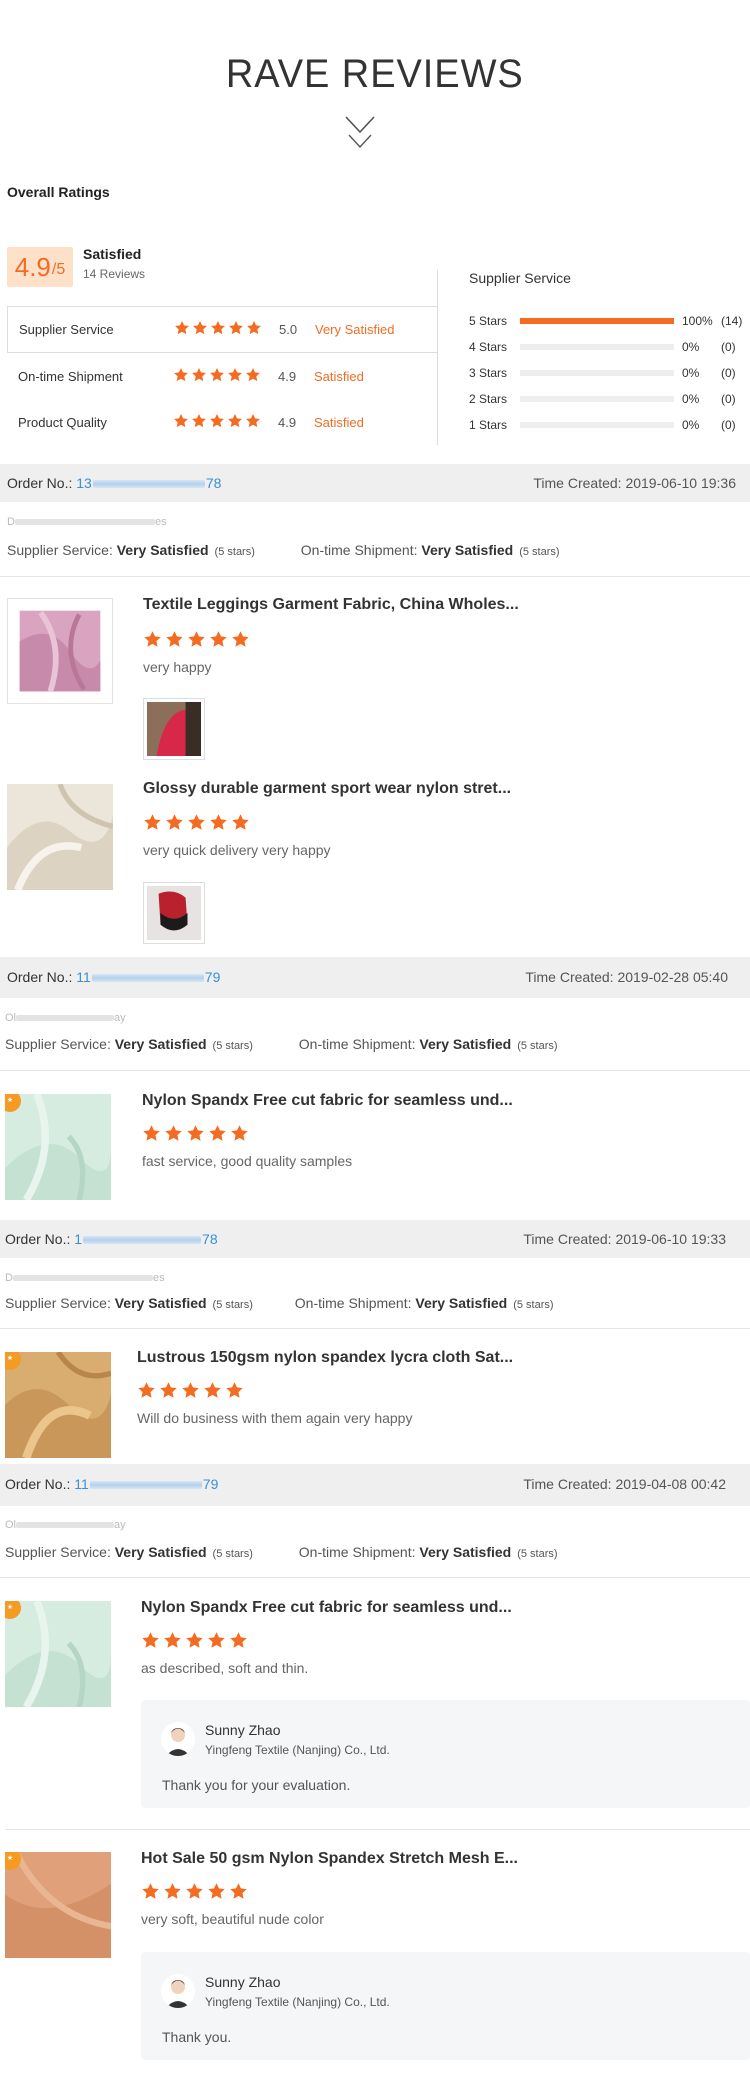  What do you see at coordinates (160, 1044) in the screenshot?
I see `service-value: Very Satisfied` at bounding box center [160, 1044].